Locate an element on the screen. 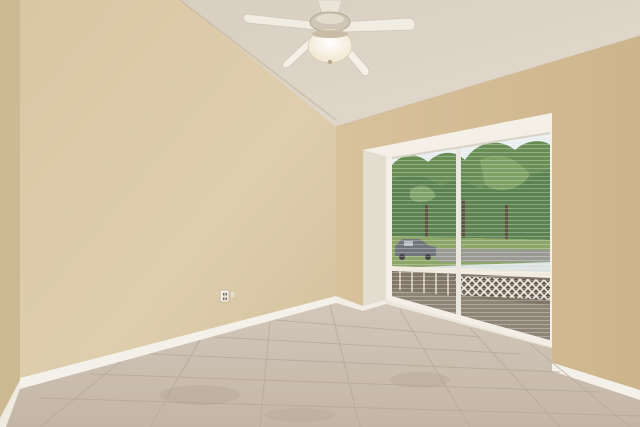  left-wall-edge is located at coordinates (10, 210).